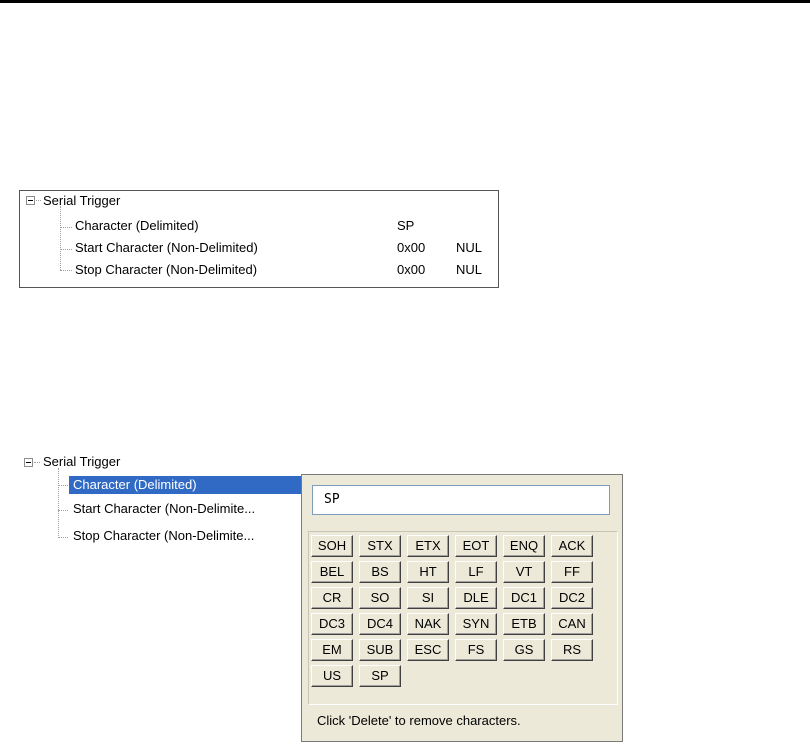 This screenshot has width=810, height=748. What do you see at coordinates (572, 572) in the screenshot?
I see `key-ff: FF` at bounding box center [572, 572].